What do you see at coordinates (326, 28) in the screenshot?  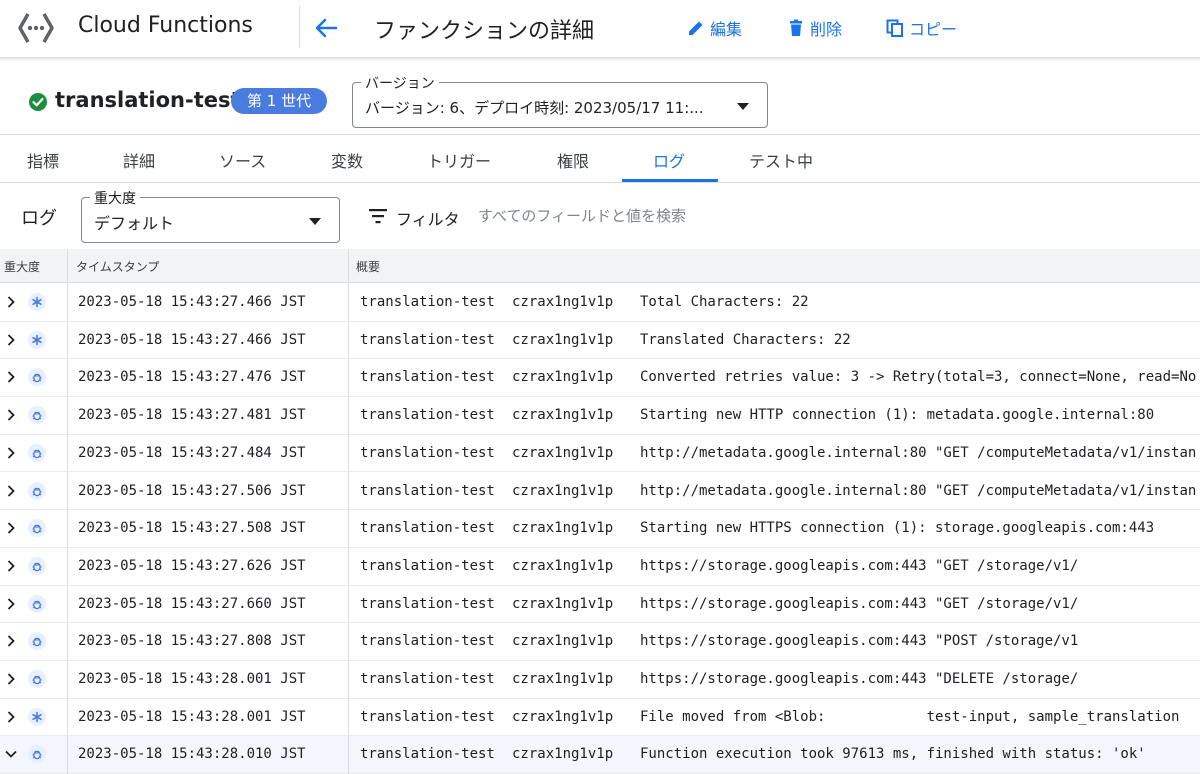 I see `back-arrow-icon` at bounding box center [326, 28].